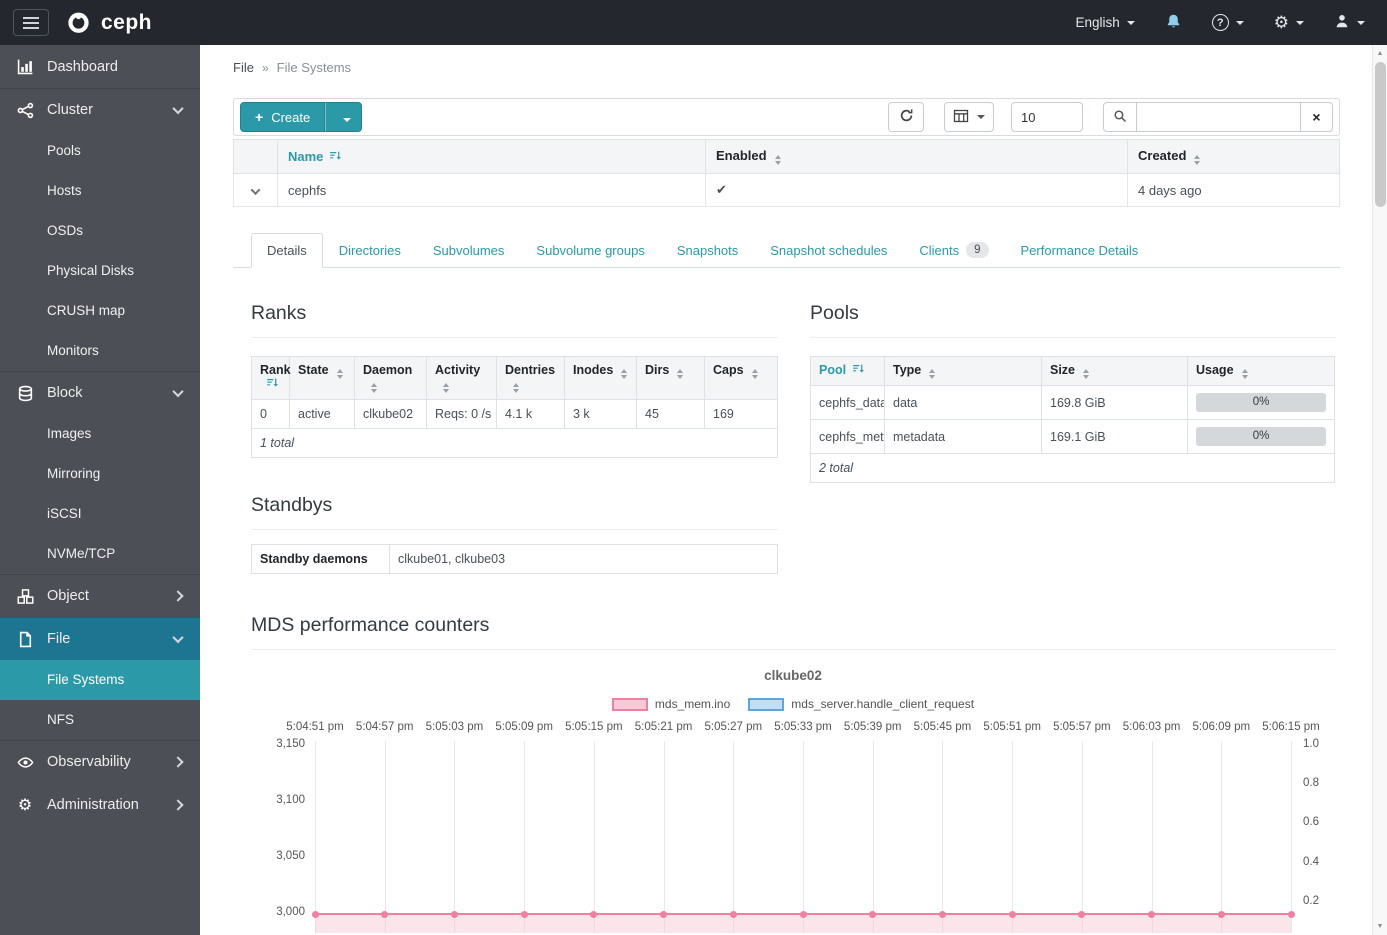 This screenshot has height=935, width=1387. I want to click on column-header-rank: Rank, so click(271, 378).